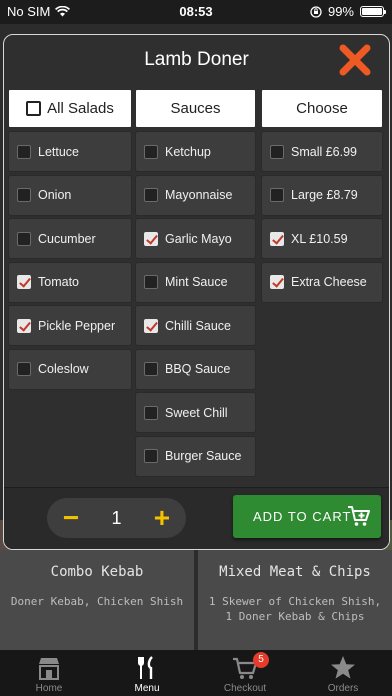 Image resolution: width=392 pixels, height=696 pixels. I want to click on option-item: Coleslow, so click(70, 369).